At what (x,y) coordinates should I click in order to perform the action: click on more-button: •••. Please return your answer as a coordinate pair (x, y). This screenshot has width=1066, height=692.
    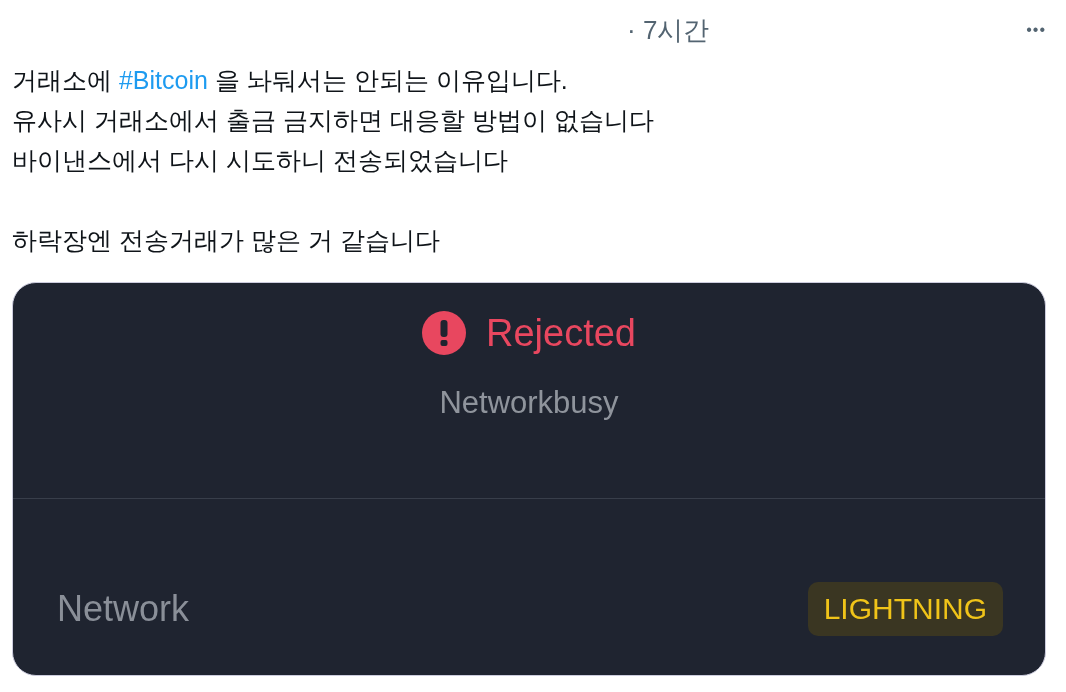
    Looking at the image, I should click on (1036, 30).